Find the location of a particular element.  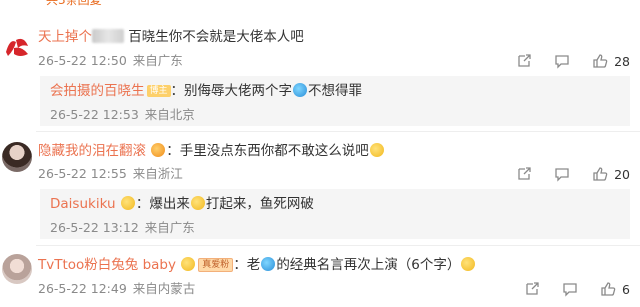

reply-body-part-1: ：别侮辱大佬两个字 is located at coordinates (231, 91).